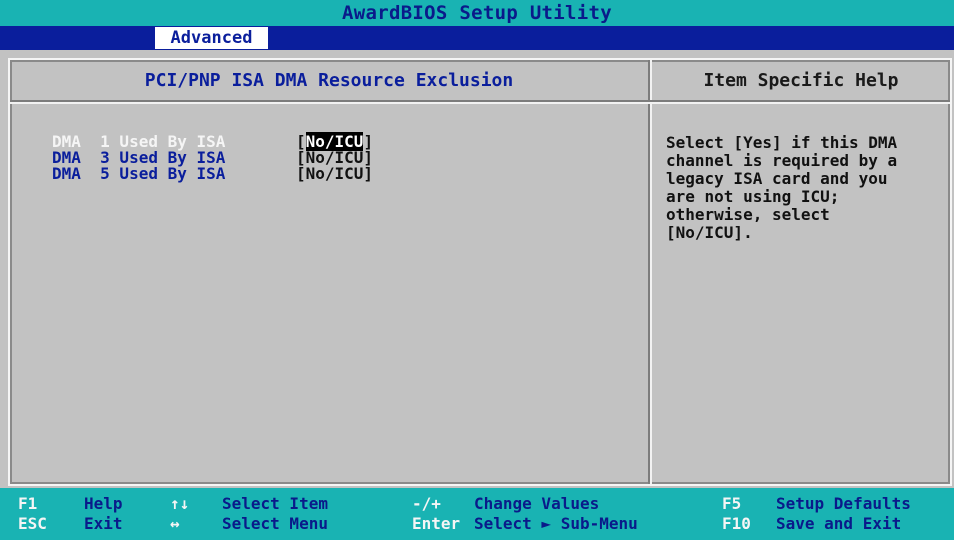  I want to click on help-line: Select [Yes] if this DMA, so click(782, 142).